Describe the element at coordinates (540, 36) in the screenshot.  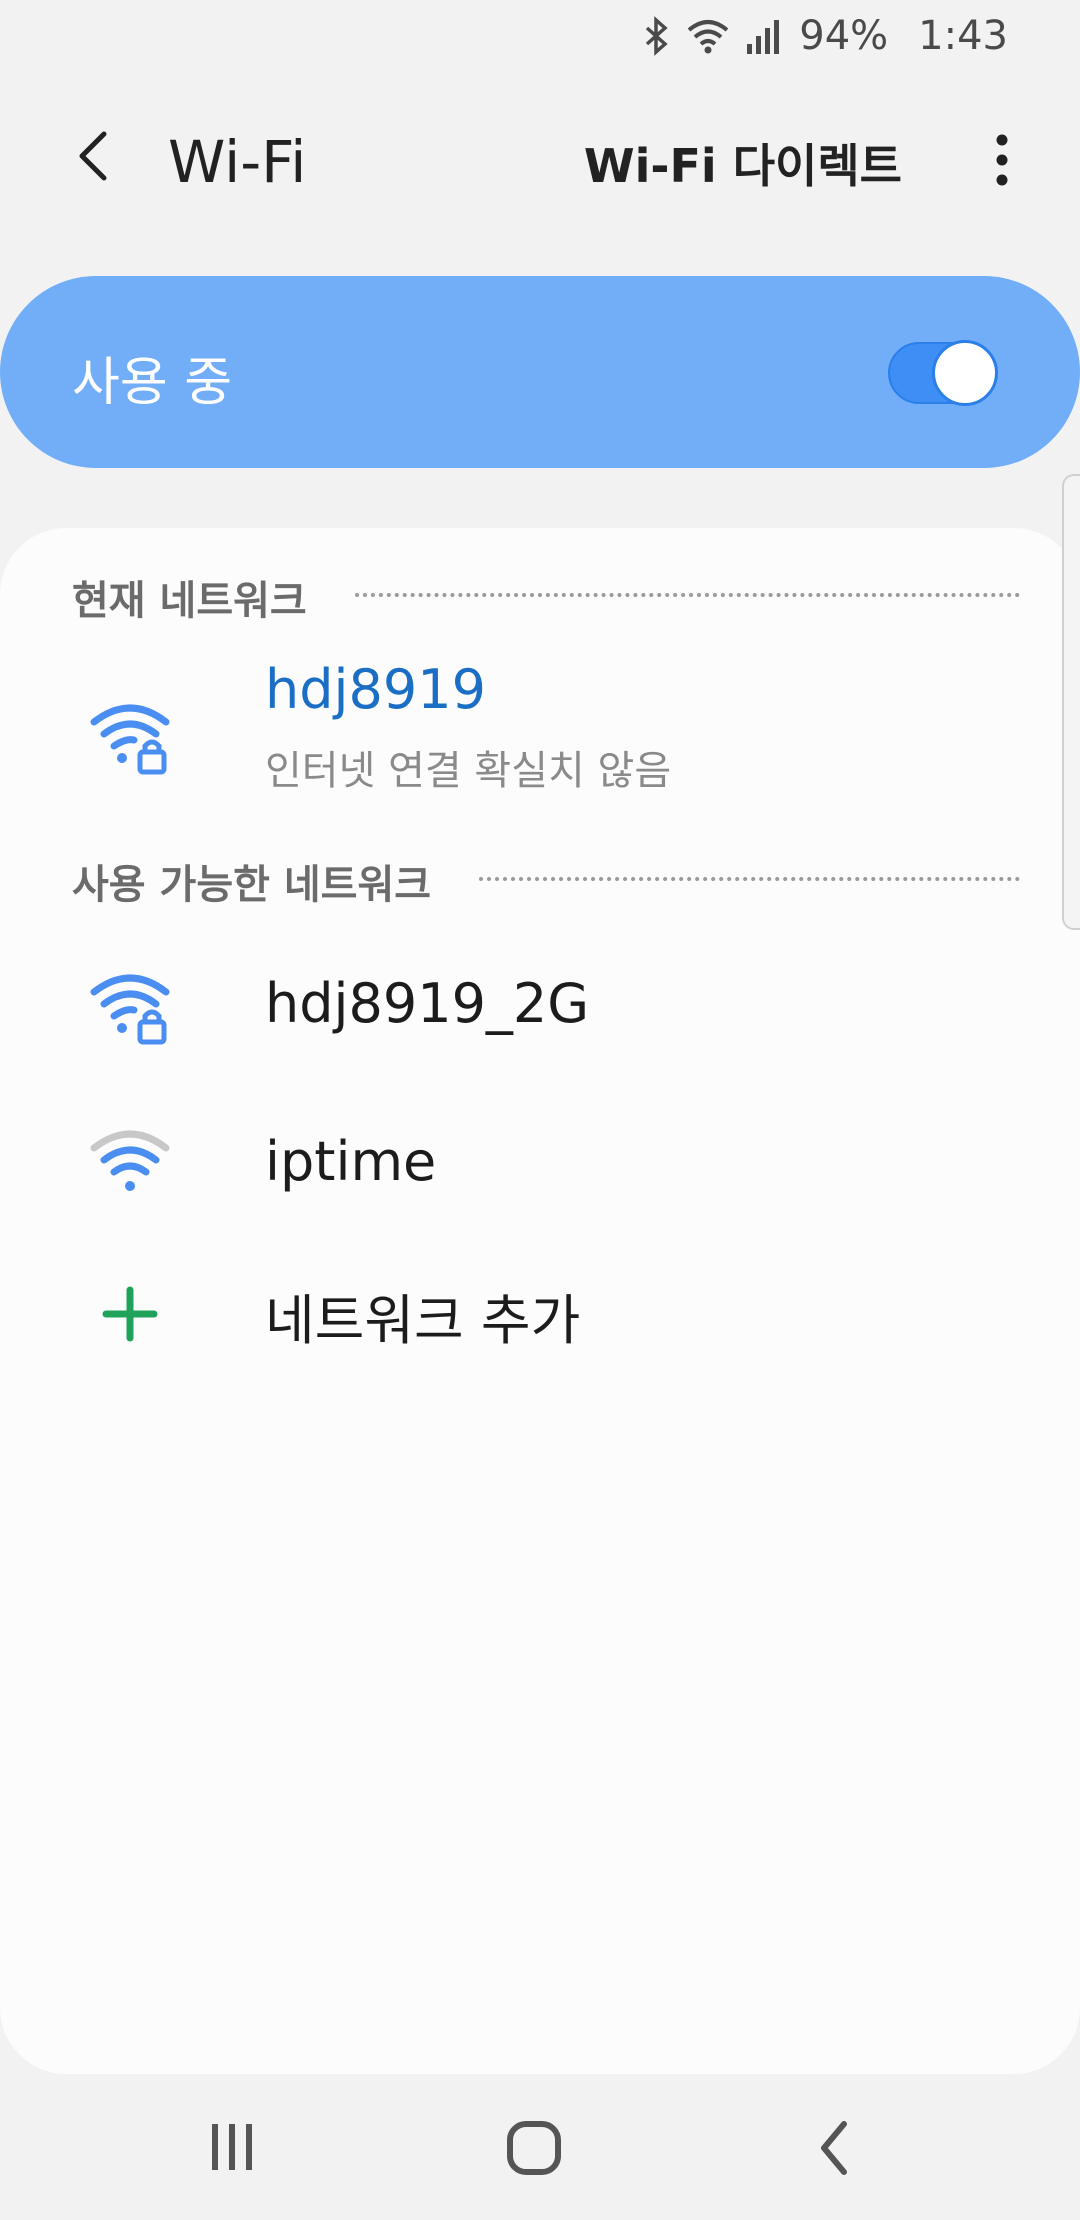
I see `status-bar: 94% 1:43` at that location.